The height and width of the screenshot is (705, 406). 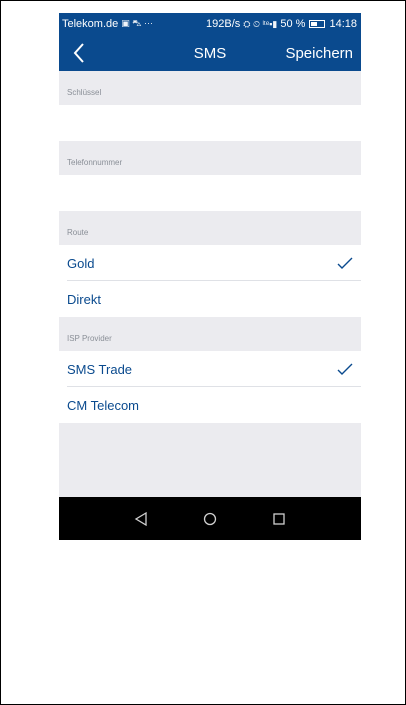 I want to click on android-nav-bar, so click(x=210, y=518).